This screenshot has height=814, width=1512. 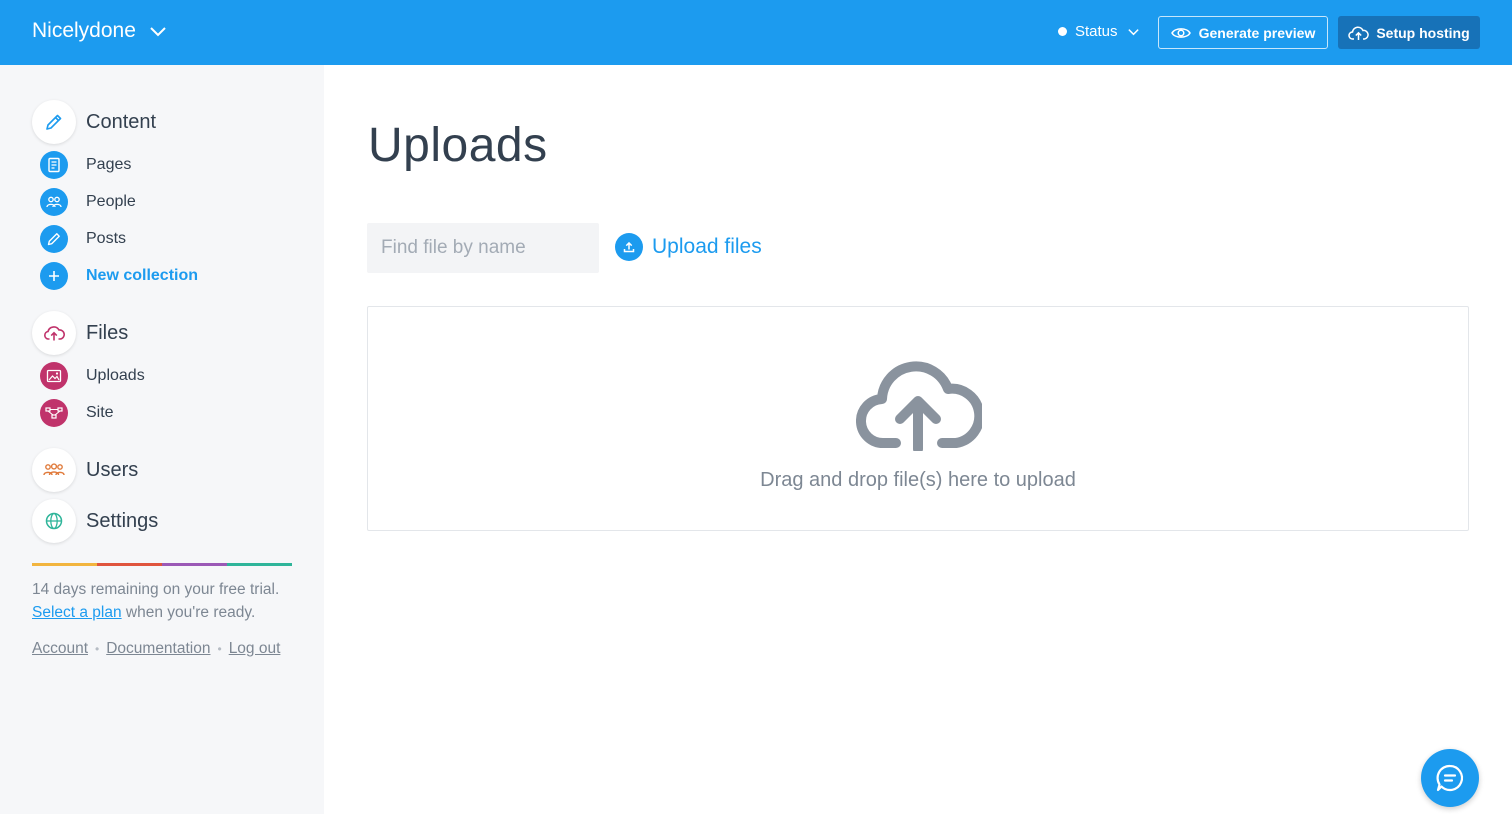 I want to click on upload-files-button: Upload files, so click(x=688, y=247).